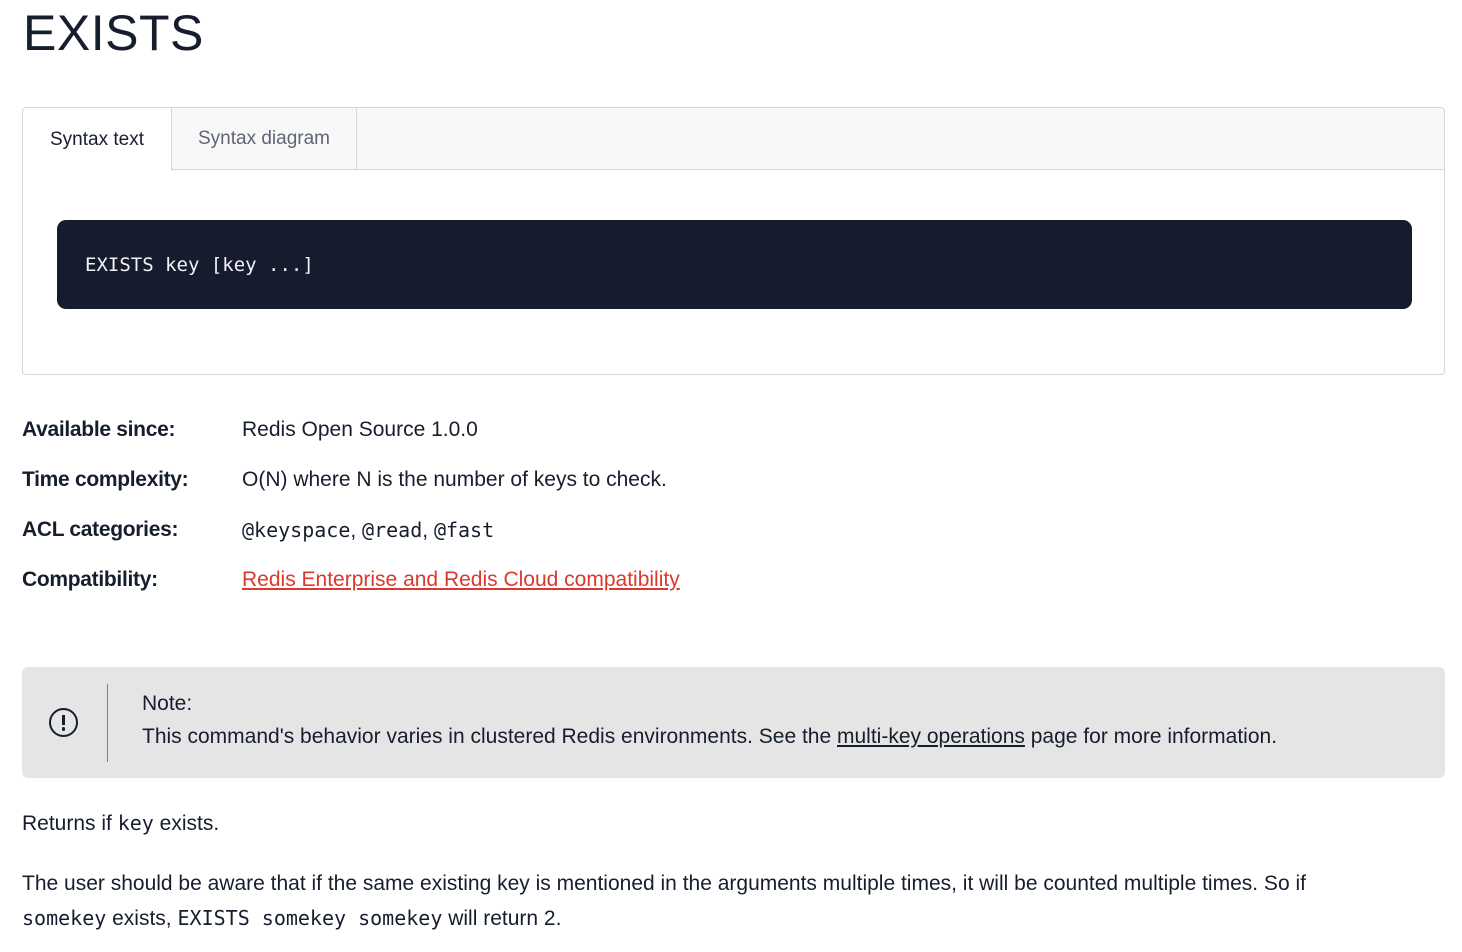 This screenshot has width=1462, height=952. What do you see at coordinates (113, 33) in the screenshot?
I see `page-title: EXISTS` at bounding box center [113, 33].